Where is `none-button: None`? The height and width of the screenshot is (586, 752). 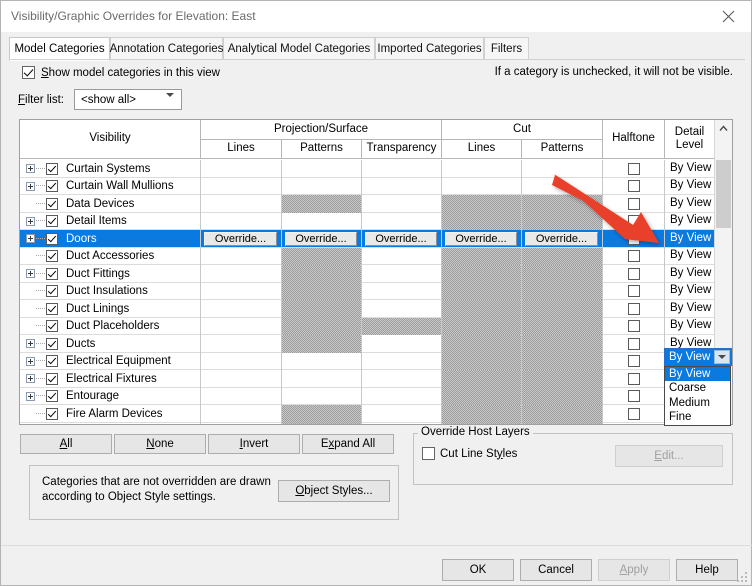
none-button: None is located at coordinates (160, 444).